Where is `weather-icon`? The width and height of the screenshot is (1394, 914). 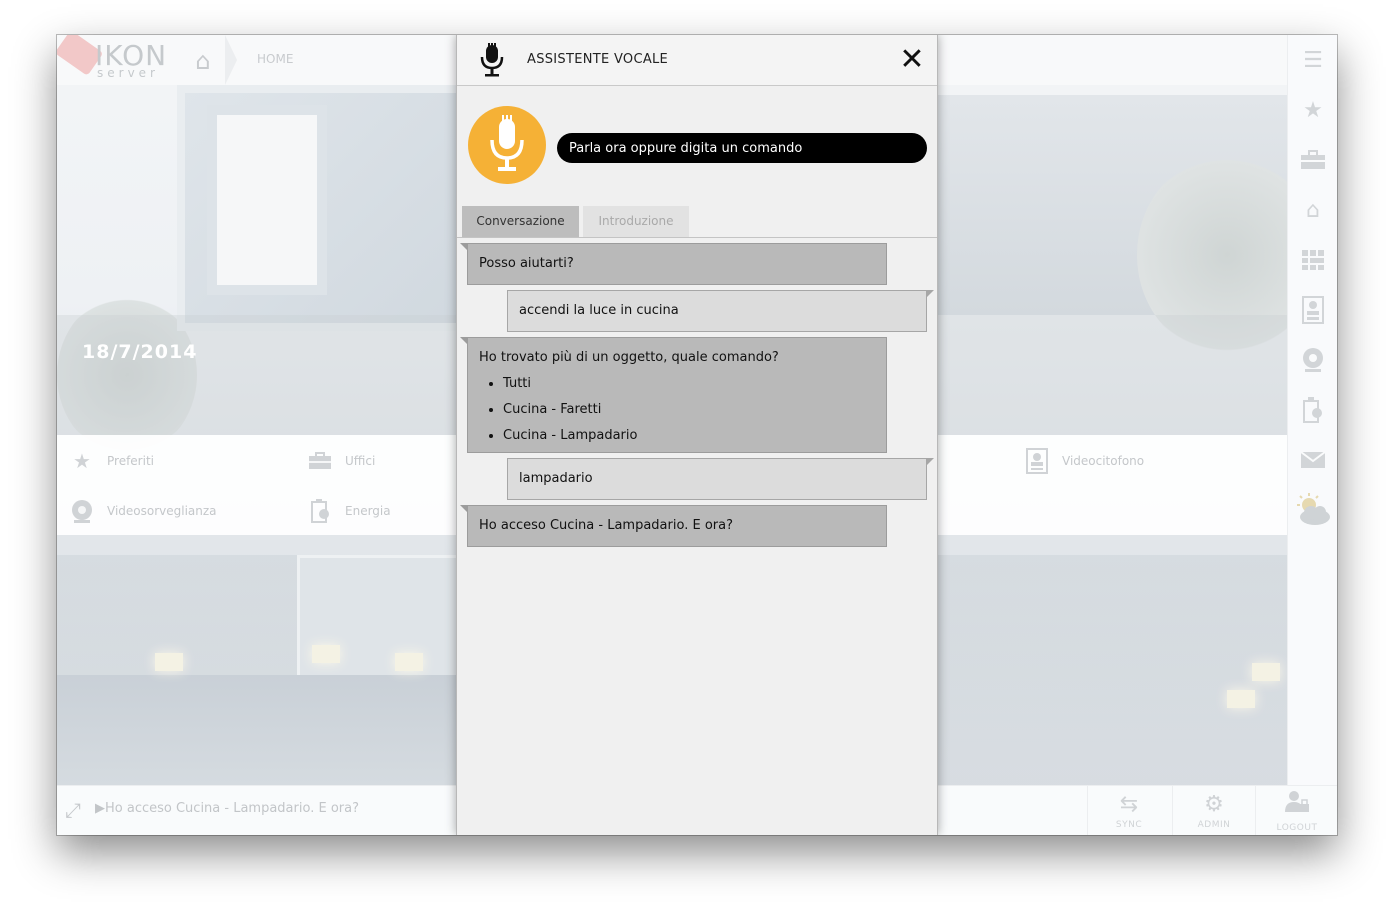
weather-icon is located at coordinates (1312, 510).